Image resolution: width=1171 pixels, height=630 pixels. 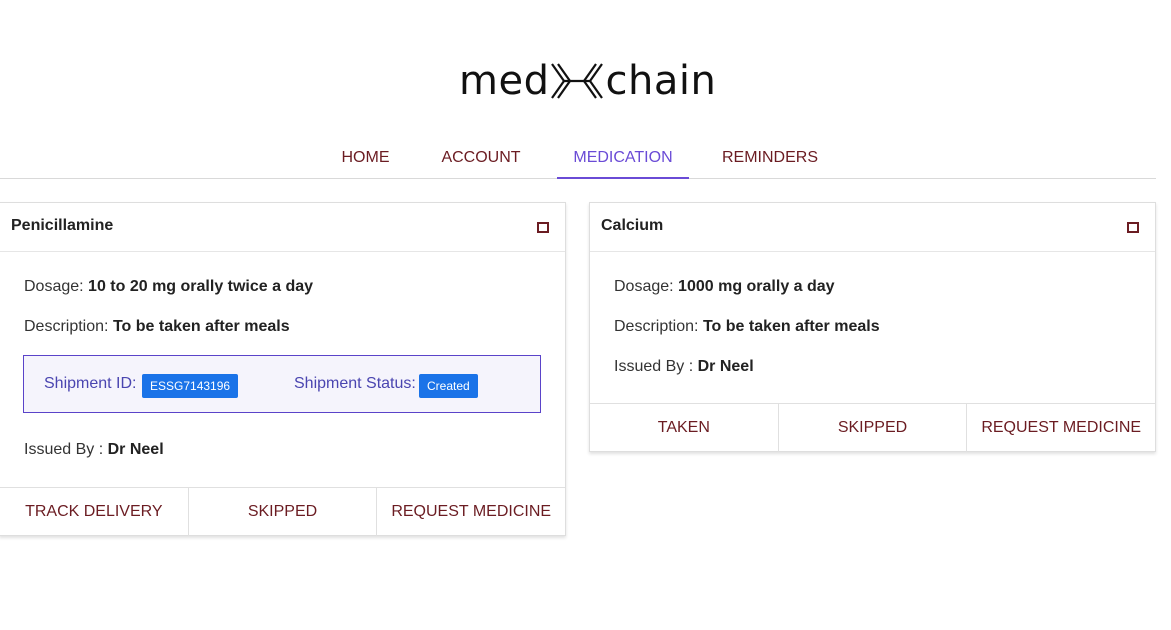 I want to click on shipment-status-label: Shipment Status:, so click(x=355, y=383).